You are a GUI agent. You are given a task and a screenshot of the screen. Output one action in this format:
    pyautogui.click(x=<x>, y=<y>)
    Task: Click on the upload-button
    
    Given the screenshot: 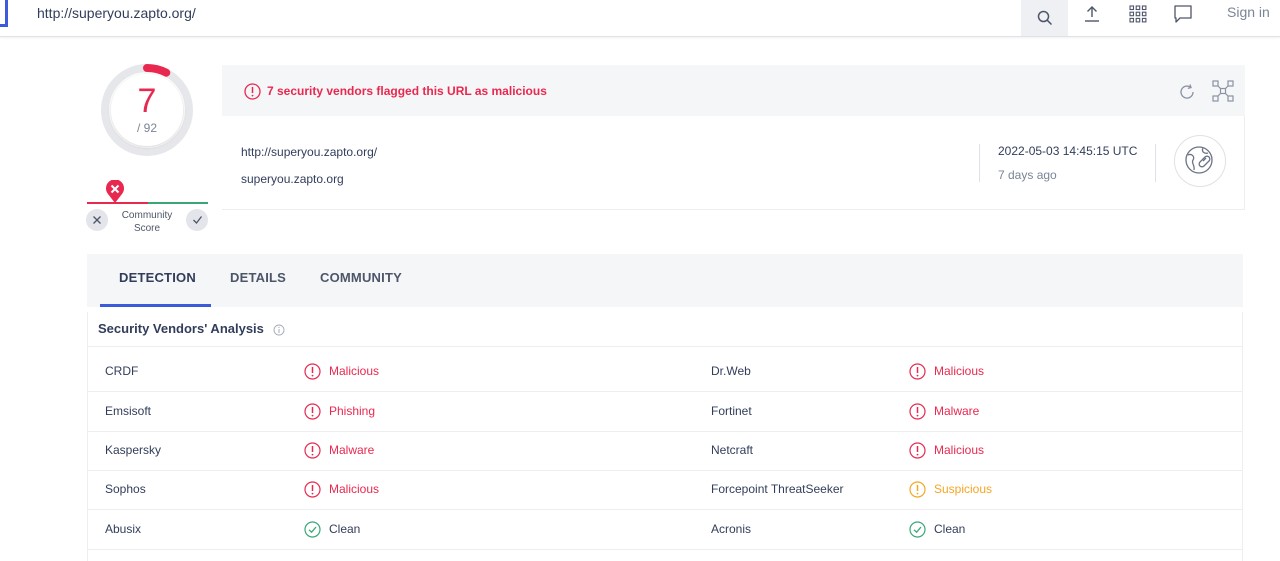 What is the action you would take?
    pyautogui.click(x=1092, y=14)
    